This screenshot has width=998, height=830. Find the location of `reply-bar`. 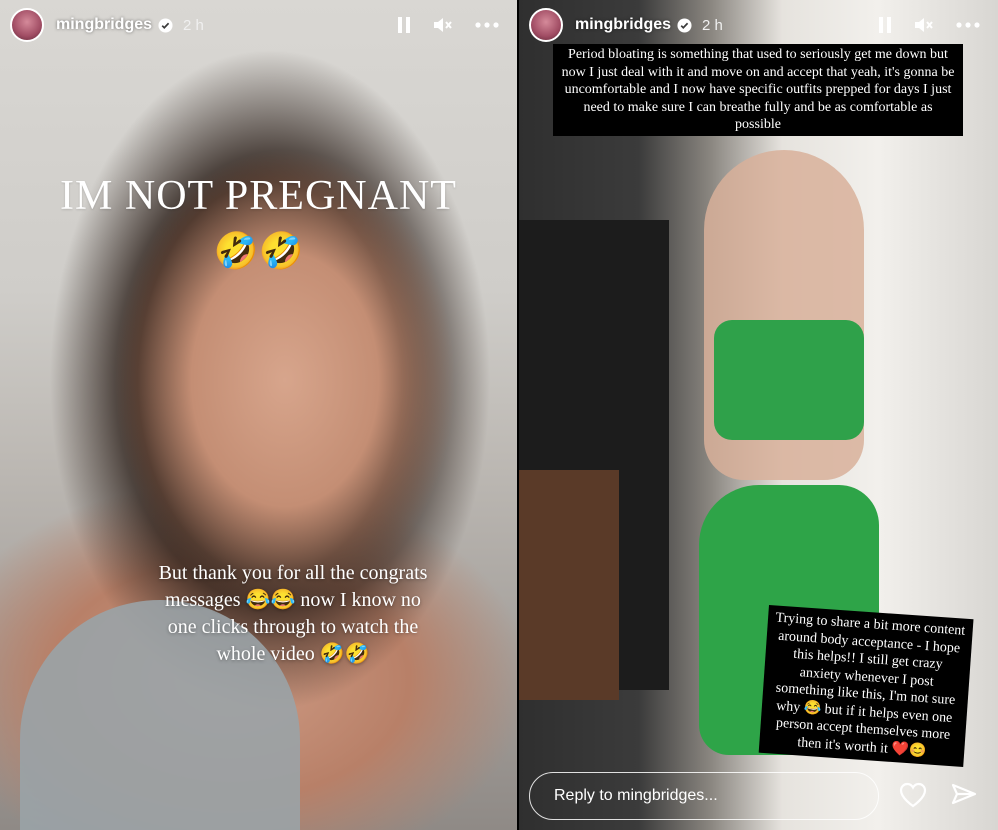

reply-bar is located at coordinates (704, 796).